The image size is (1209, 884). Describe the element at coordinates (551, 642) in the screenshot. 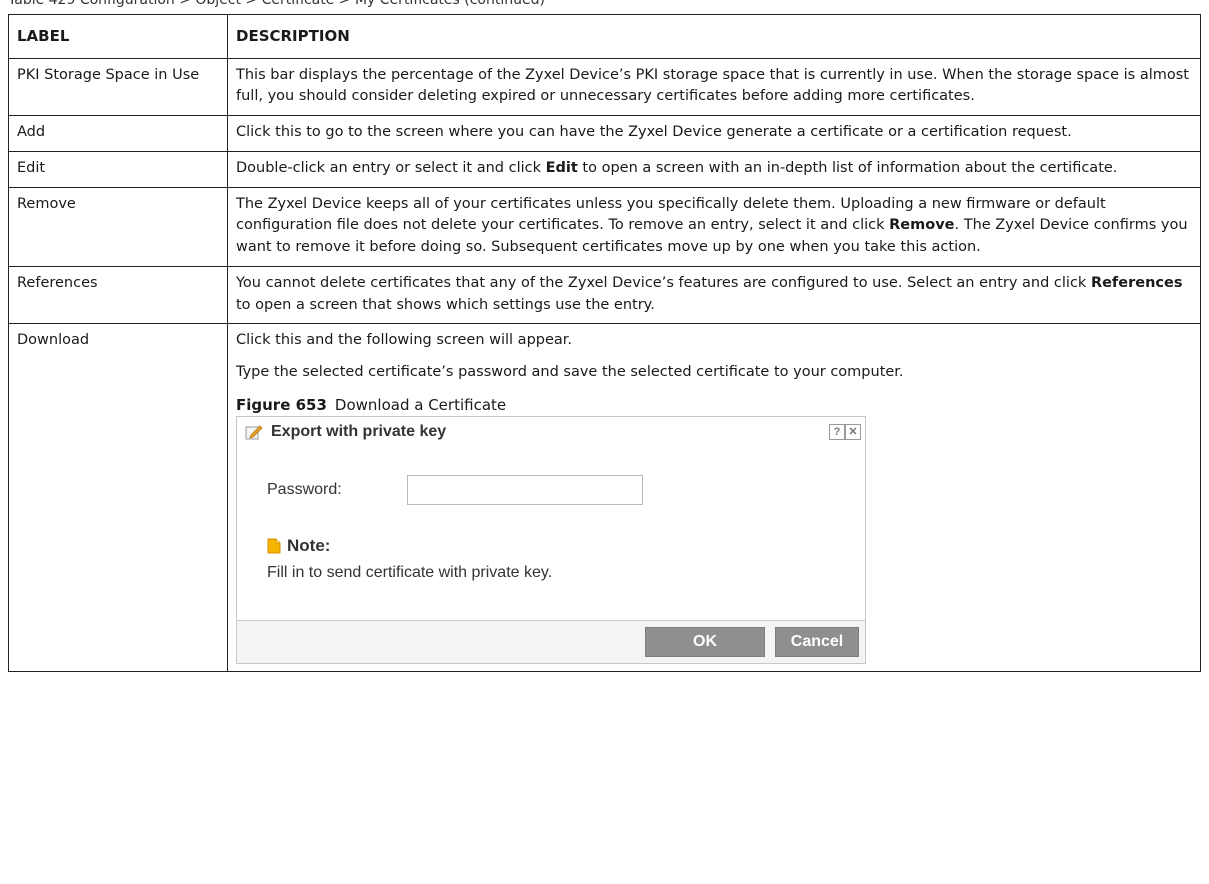

I see `dialog-footer: OK Cancel` at that location.